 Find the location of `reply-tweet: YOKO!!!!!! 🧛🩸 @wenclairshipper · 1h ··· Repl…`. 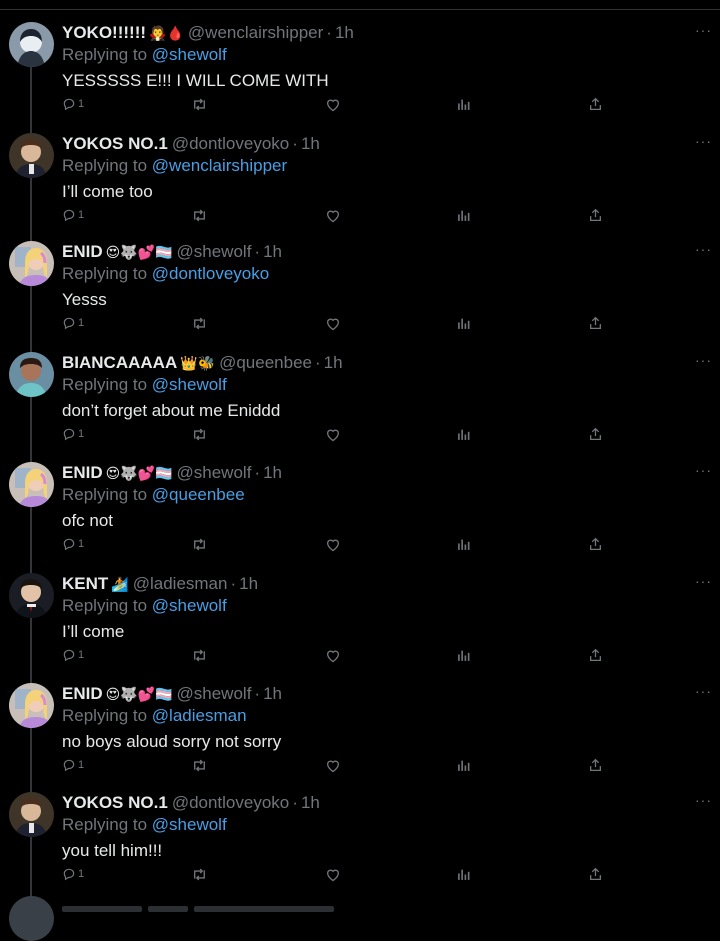

reply-tweet: YOKO!!!!!! 🧛🩸 @wenclairshipper · 1h ··· Repl… is located at coordinates (360, 77).